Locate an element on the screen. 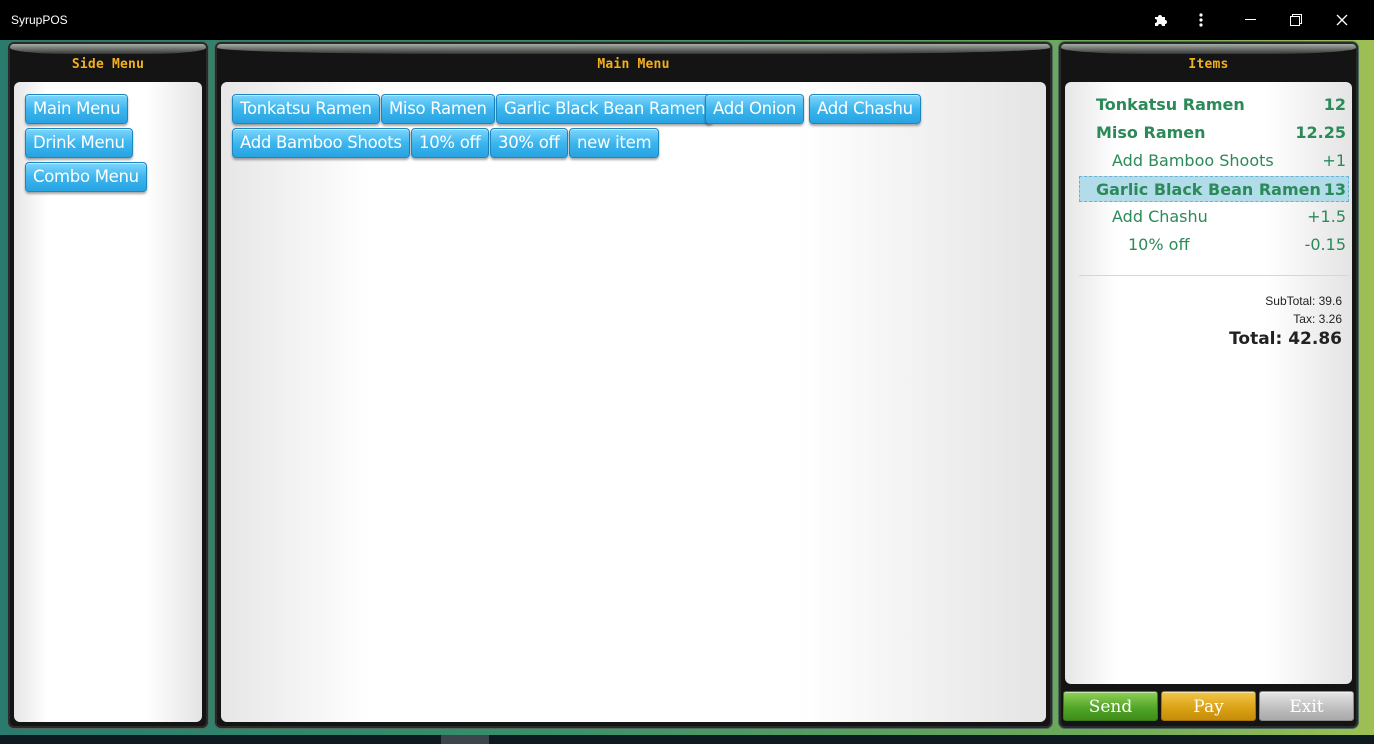 The width and height of the screenshot is (1374, 744). order-line: Add Bamboo Shoots +1 is located at coordinates (1214, 161).